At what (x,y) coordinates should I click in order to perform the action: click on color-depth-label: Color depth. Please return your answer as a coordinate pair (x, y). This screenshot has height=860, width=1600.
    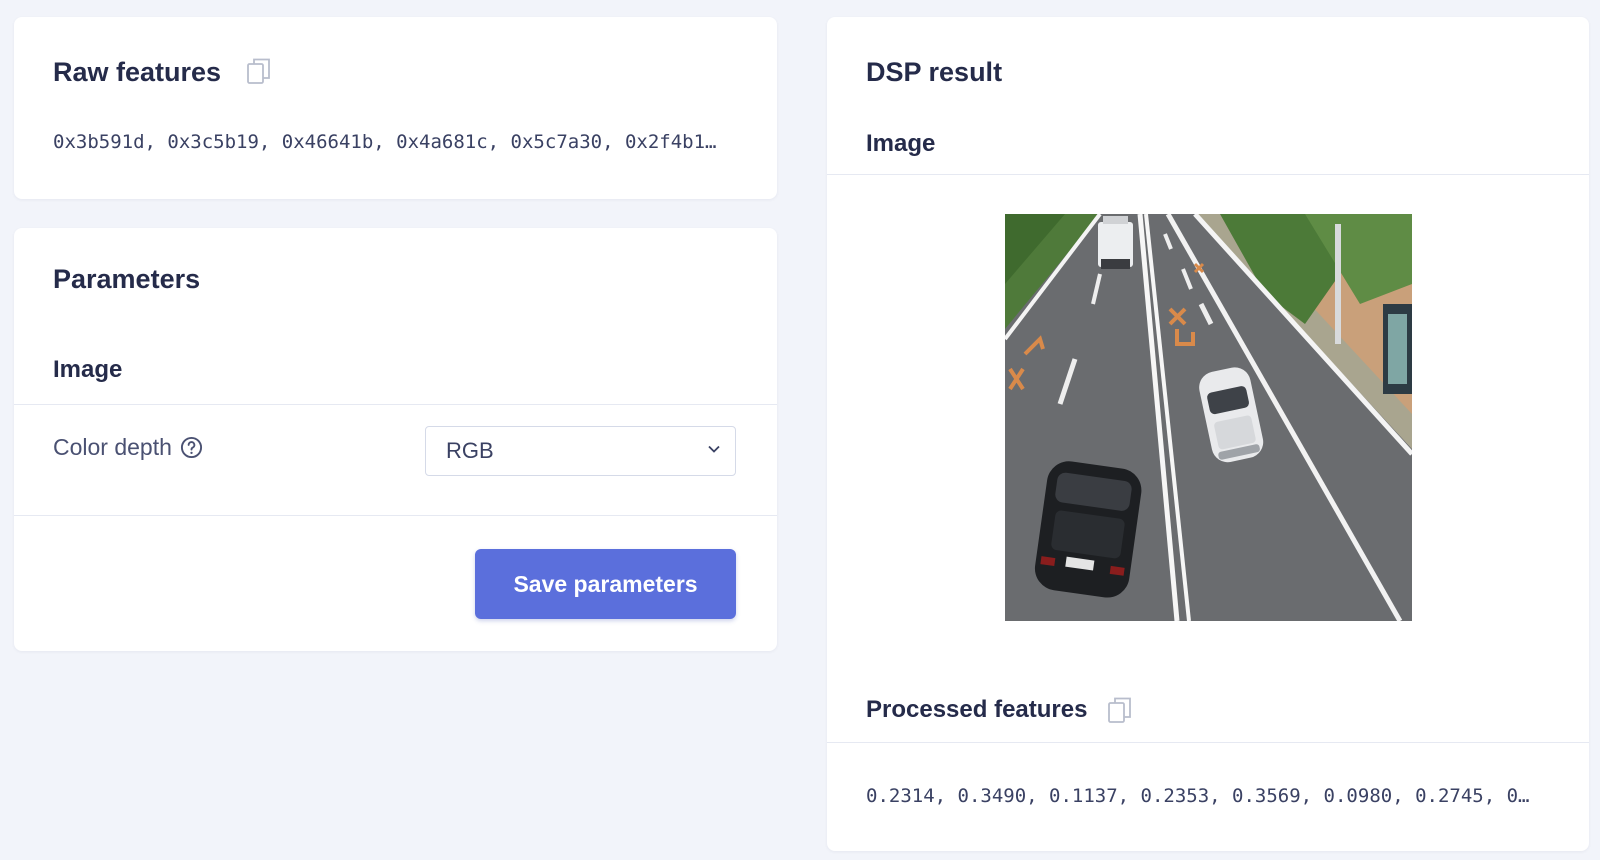
    Looking at the image, I should click on (112, 447).